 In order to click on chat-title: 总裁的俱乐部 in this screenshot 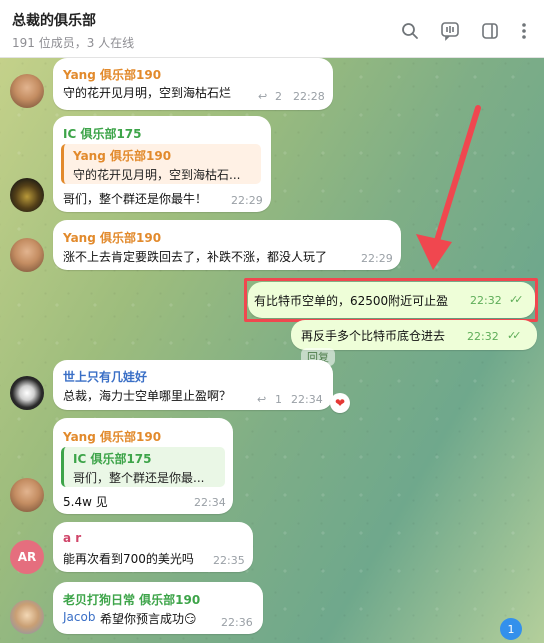, I will do `click(54, 20)`.